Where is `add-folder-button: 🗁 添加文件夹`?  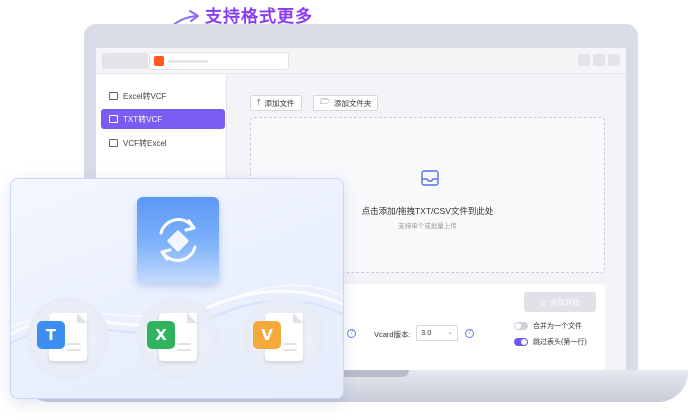 add-folder-button: 🗁 添加文件夹 is located at coordinates (346, 103).